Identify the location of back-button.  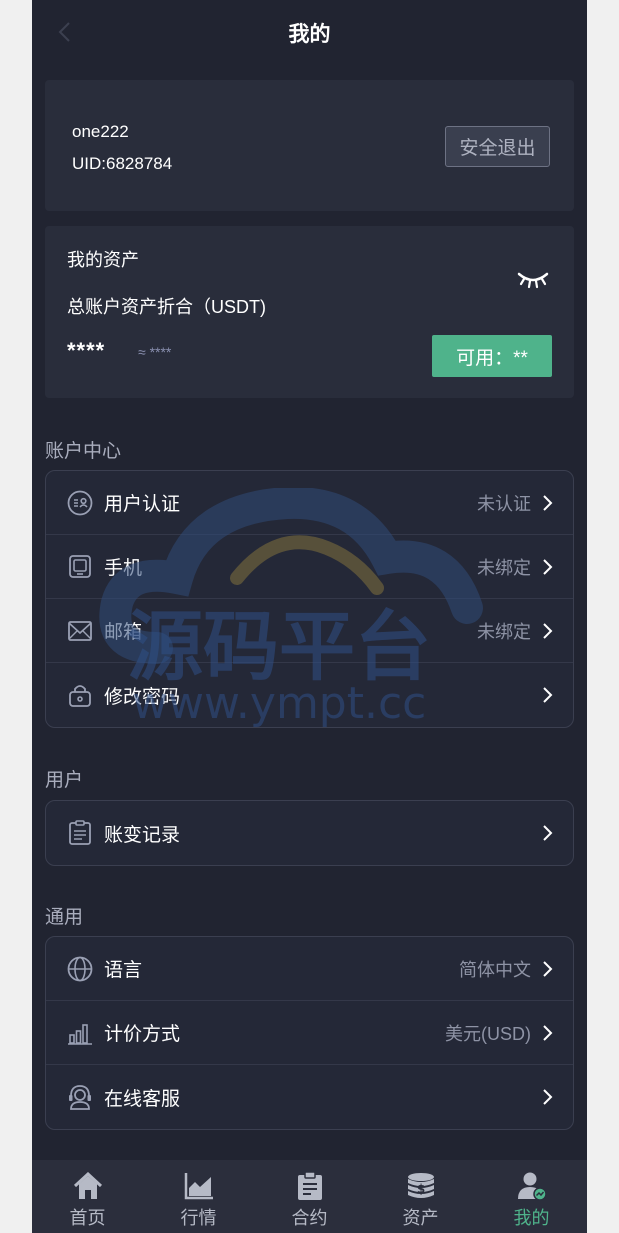
(64, 32).